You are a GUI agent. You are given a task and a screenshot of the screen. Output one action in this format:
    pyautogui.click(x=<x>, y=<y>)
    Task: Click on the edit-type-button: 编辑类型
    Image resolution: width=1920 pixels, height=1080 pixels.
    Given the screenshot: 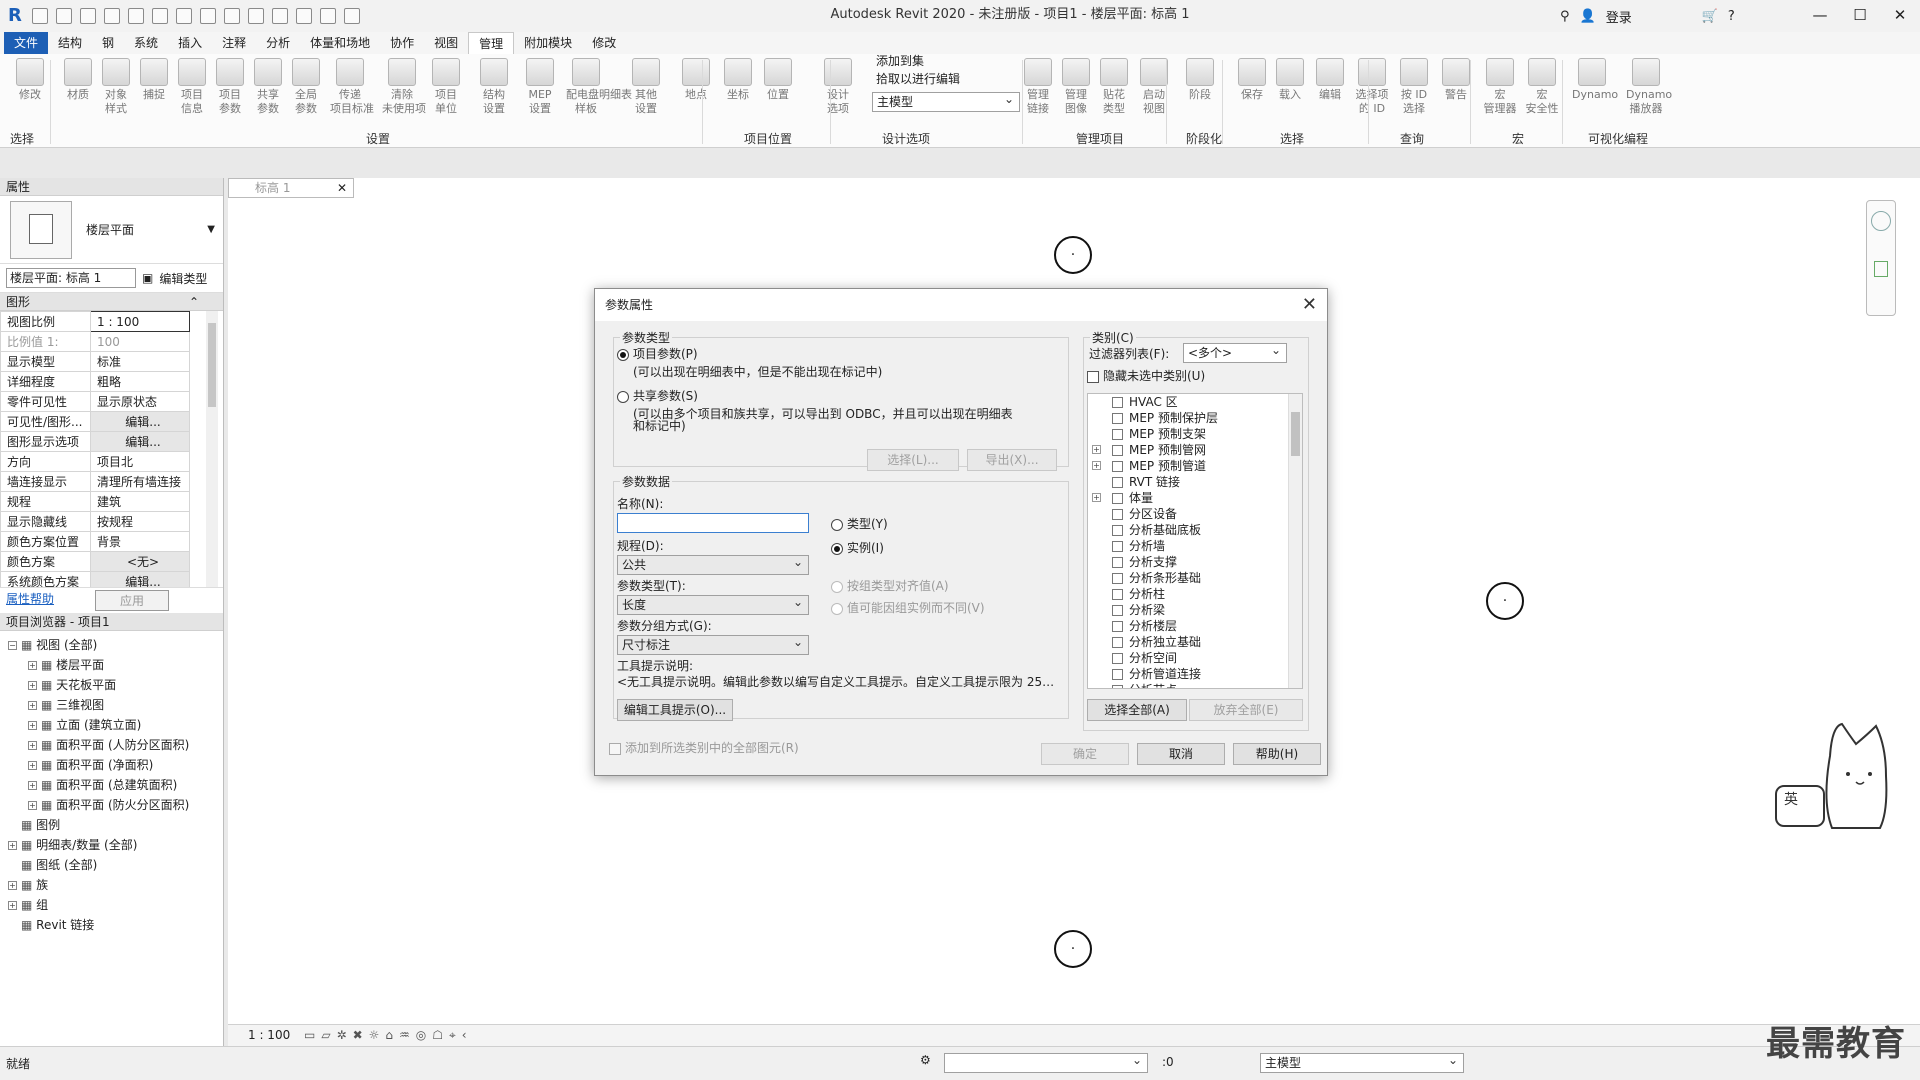 What is the action you would take?
    pyautogui.click(x=183, y=278)
    